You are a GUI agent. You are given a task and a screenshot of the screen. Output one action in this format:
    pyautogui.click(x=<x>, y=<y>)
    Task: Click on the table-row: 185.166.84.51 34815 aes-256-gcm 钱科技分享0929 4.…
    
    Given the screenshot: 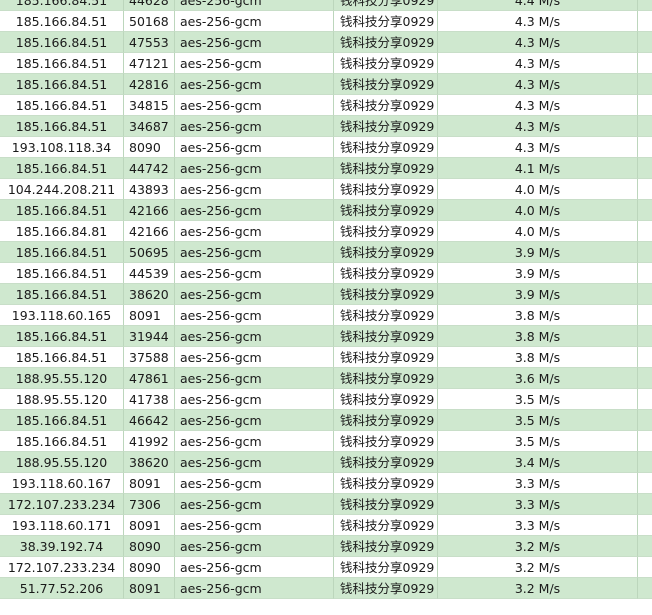 What is the action you would take?
    pyautogui.click(x=326, y=105)
    